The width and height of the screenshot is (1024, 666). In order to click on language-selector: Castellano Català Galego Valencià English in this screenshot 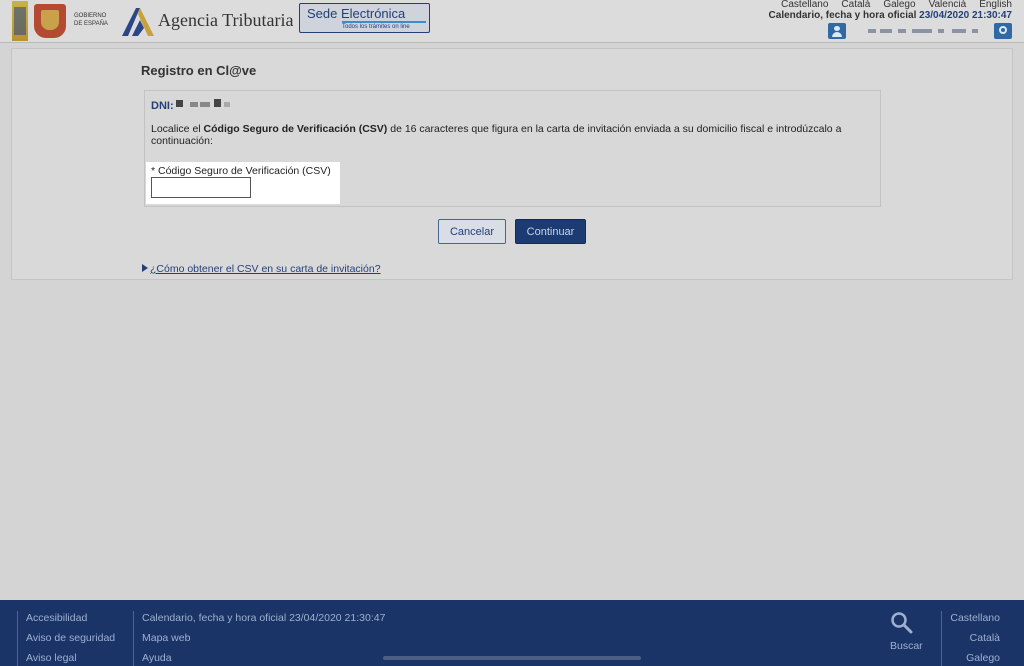, I will do `click(890, 5)`.